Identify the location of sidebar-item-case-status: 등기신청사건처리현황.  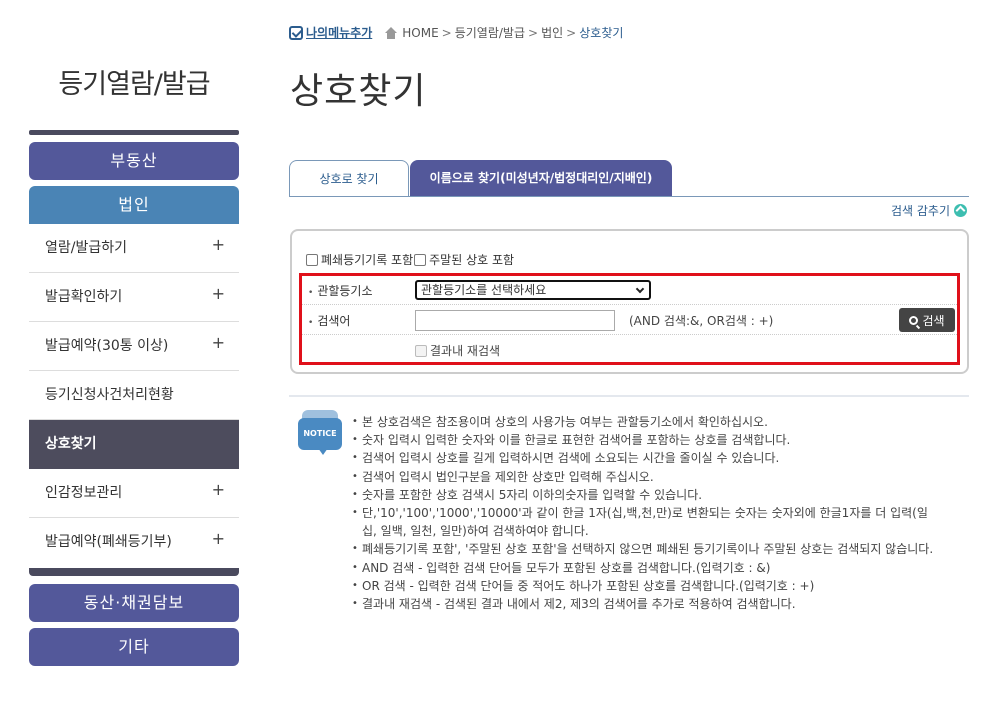
(134, 395).